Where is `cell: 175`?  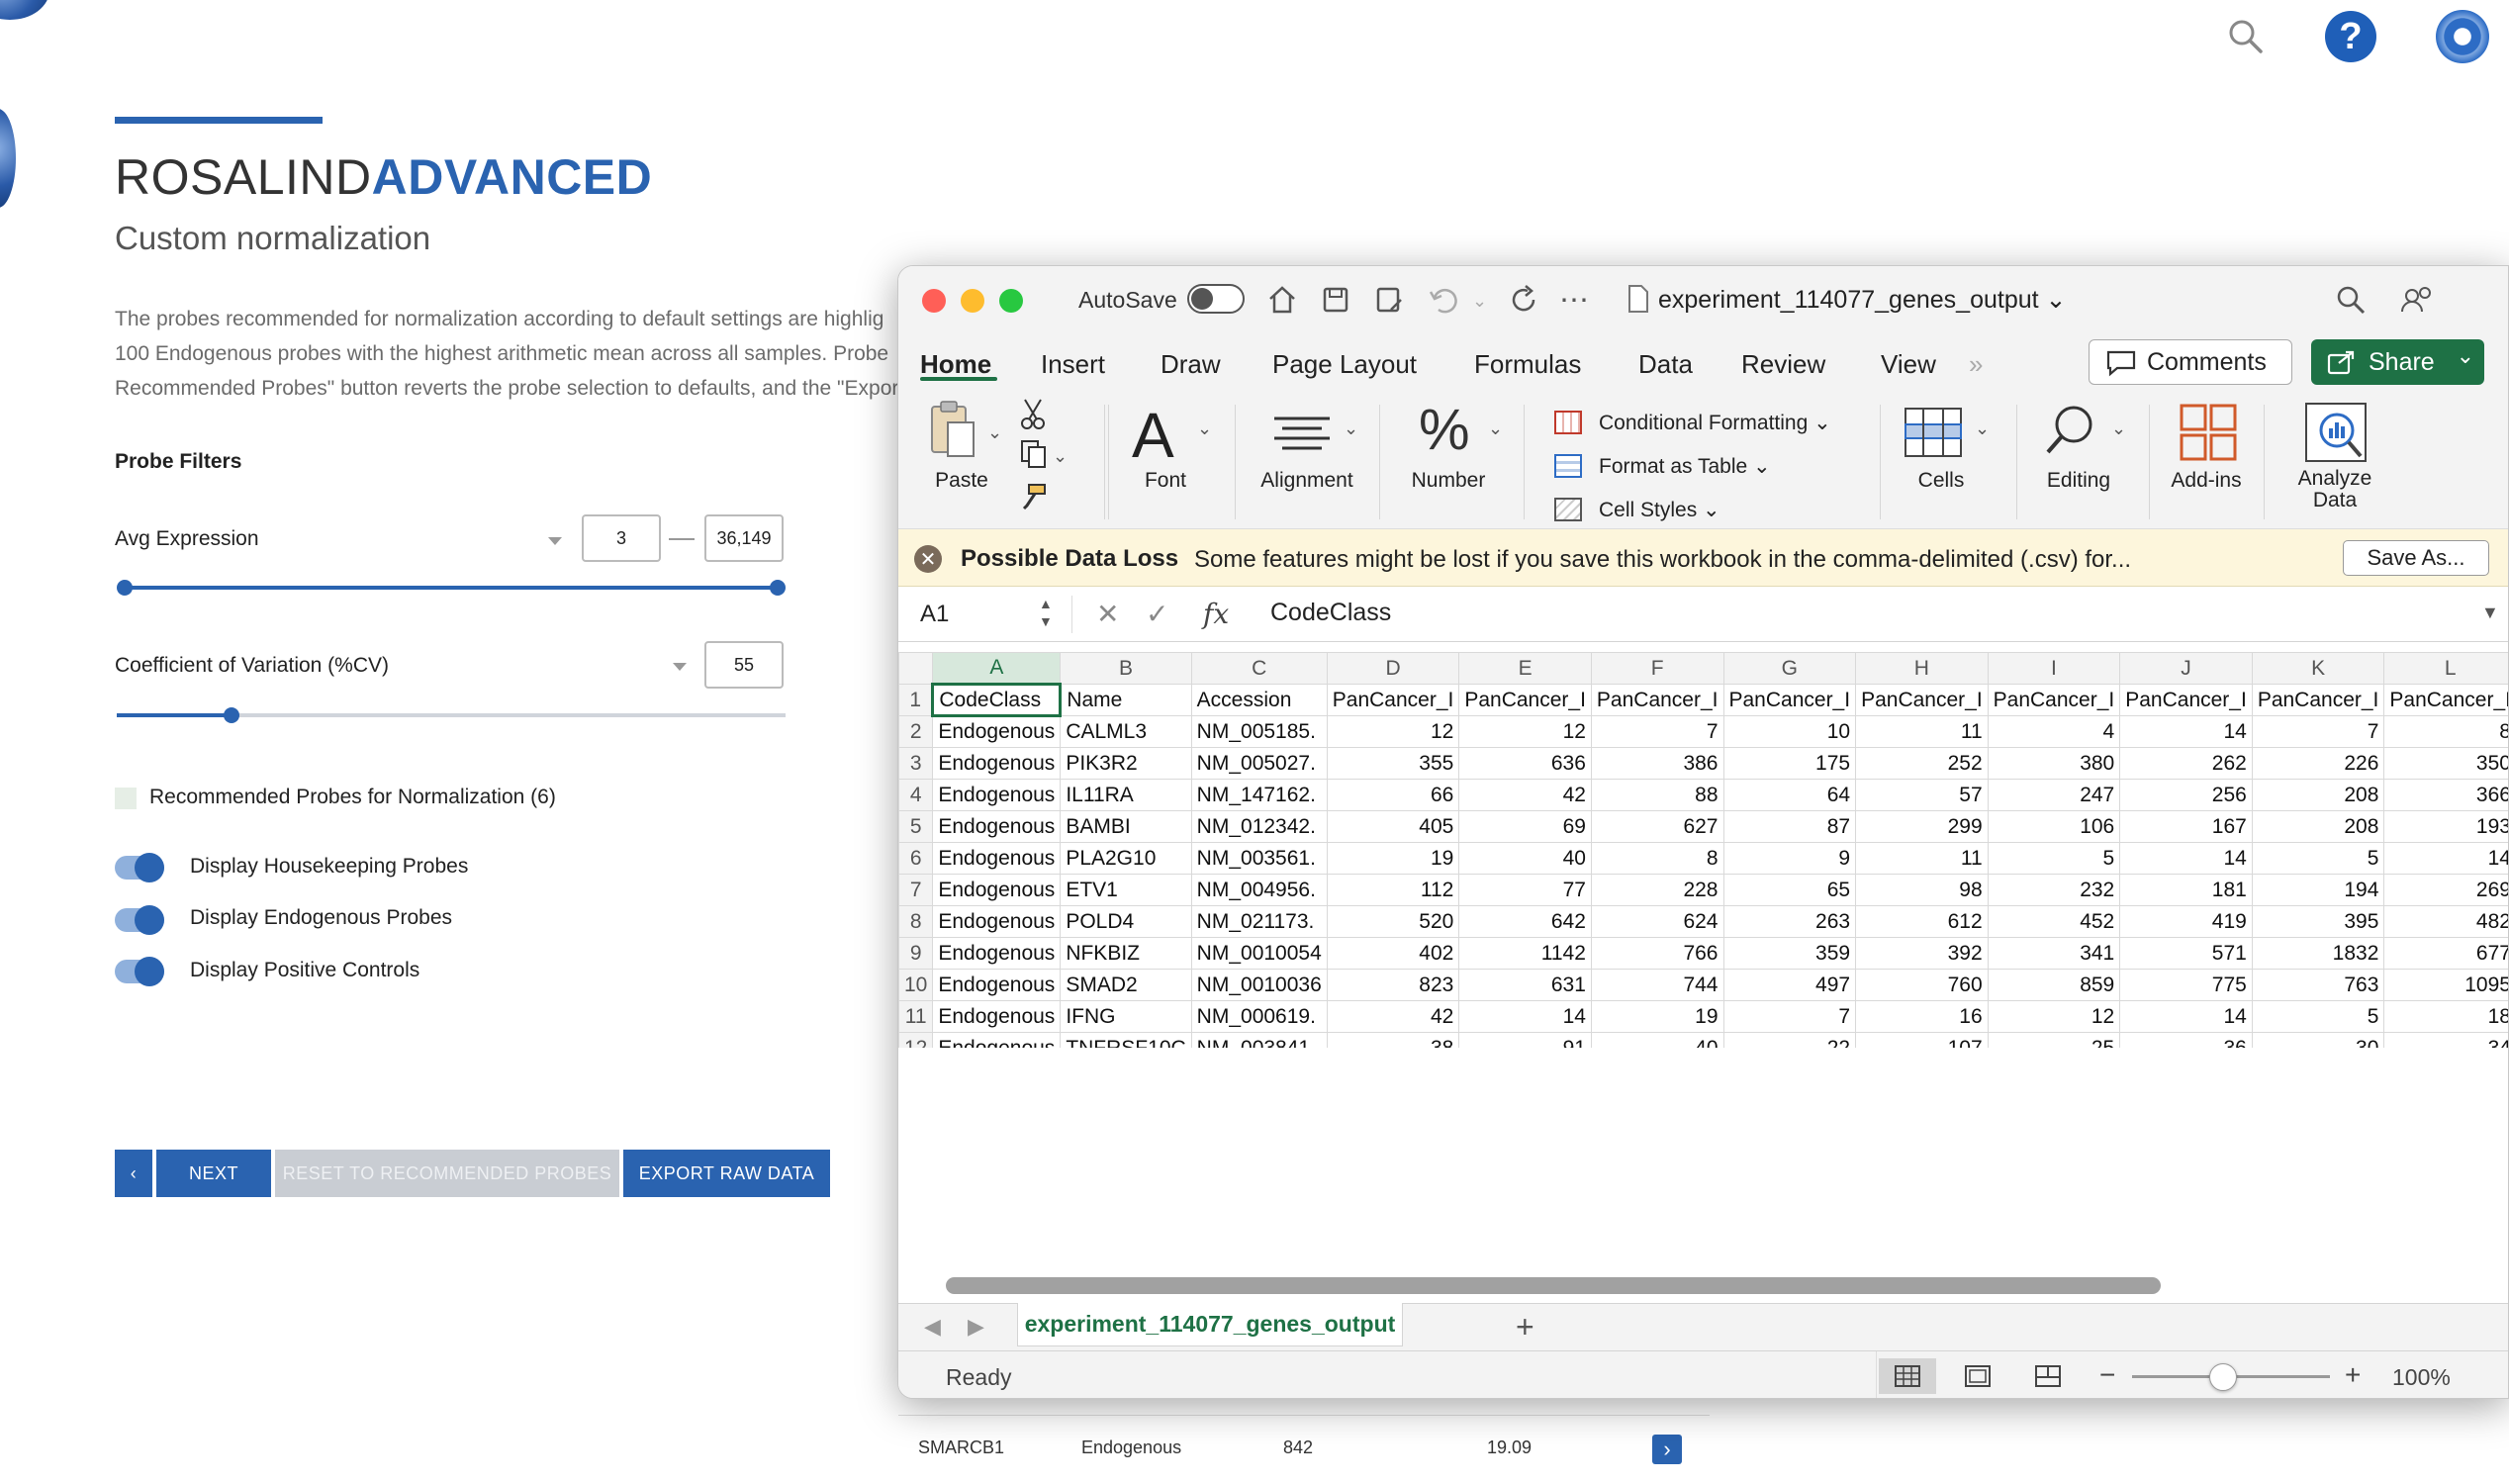 cell: 175 is located at coordinates (1789, 763).